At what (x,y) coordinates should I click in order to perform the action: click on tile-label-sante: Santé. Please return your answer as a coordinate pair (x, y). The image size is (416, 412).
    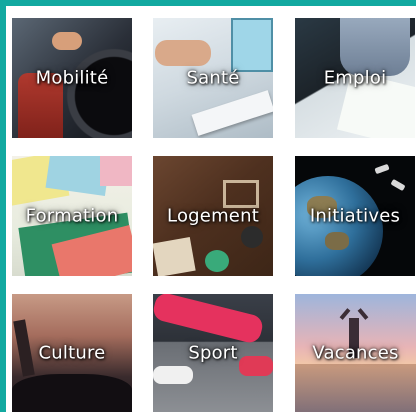
    Looking at the image, I should click on (213, 78).